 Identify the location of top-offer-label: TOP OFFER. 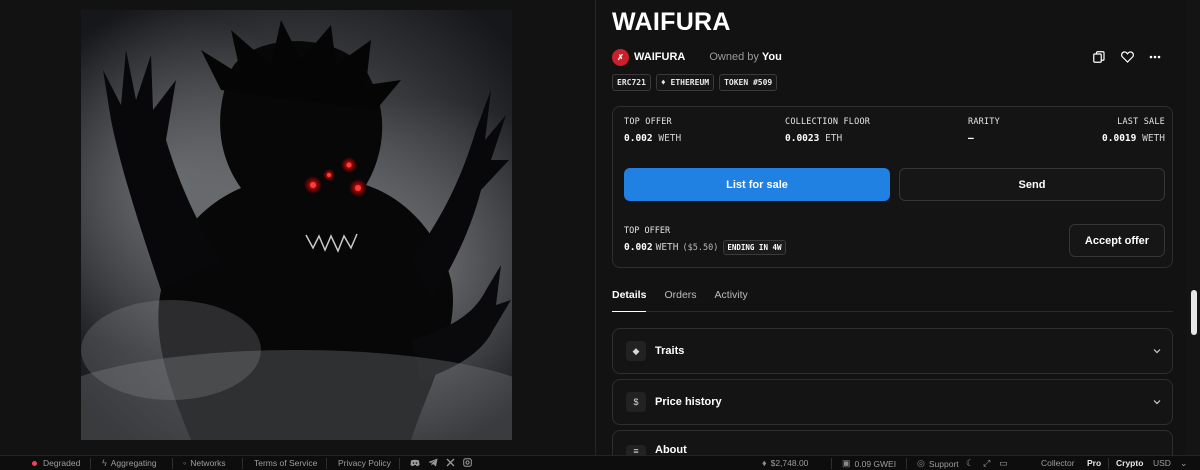
(647, 231).